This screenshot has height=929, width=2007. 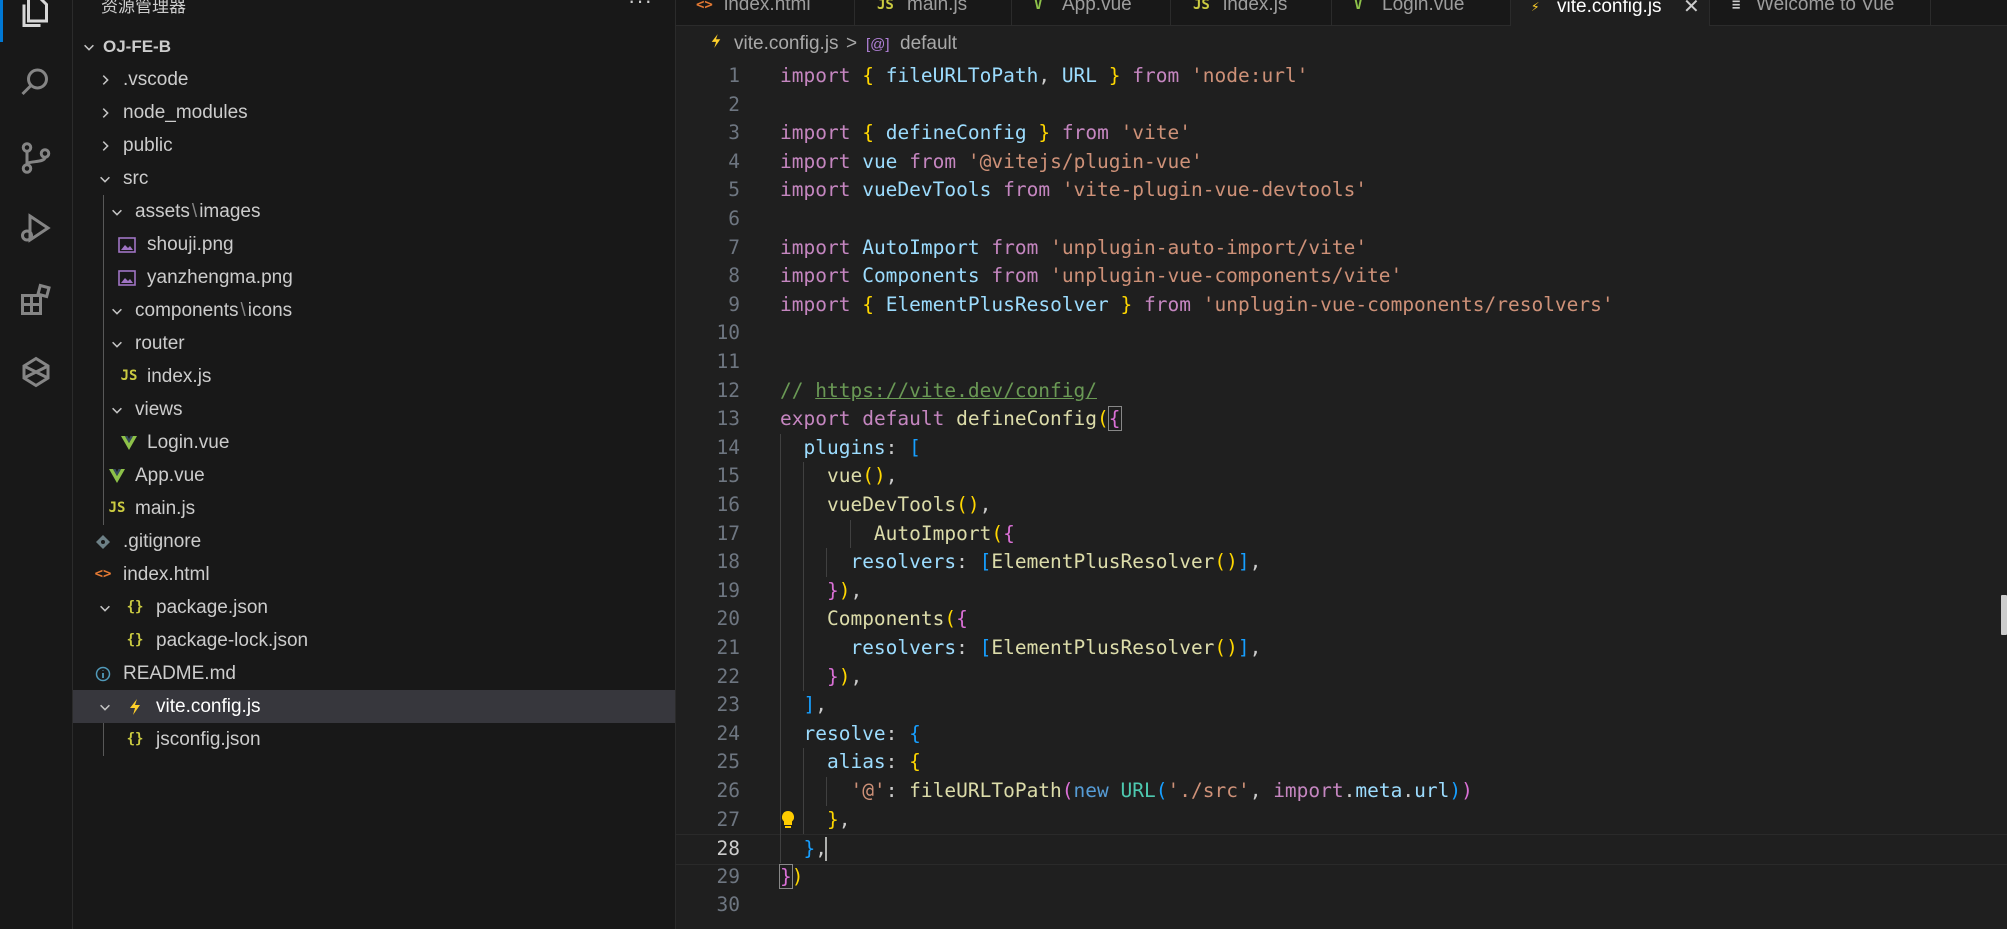 What do you see at coordinates (103, 574) in the screenshot?
I see `html-file-icon: <>` at bounding box center [103, 574].